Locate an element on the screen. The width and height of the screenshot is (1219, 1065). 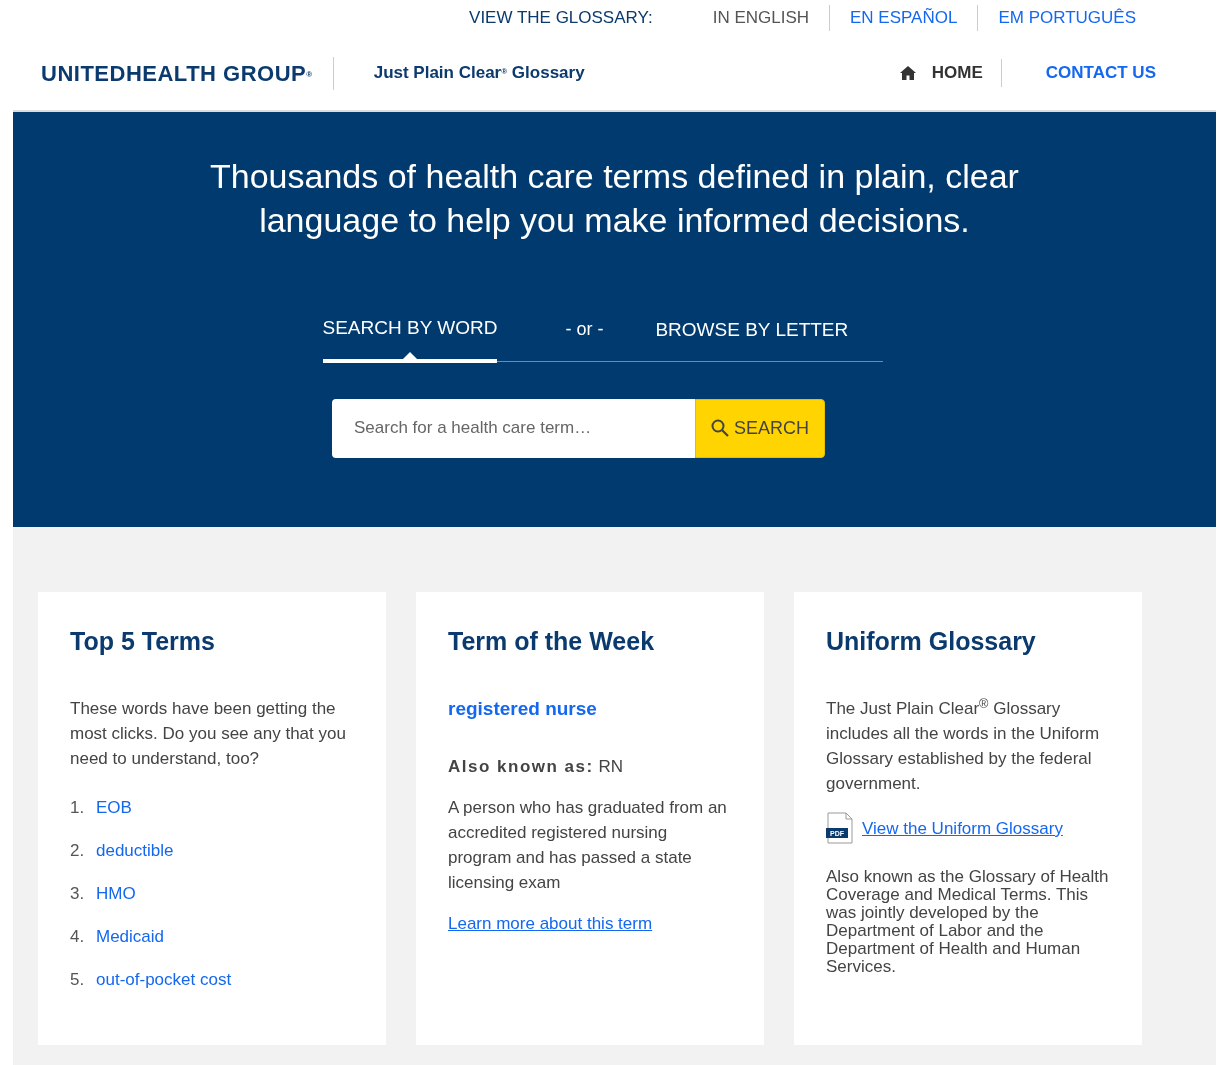
card-title: Term of the Week is located at coordinates (552, 641).